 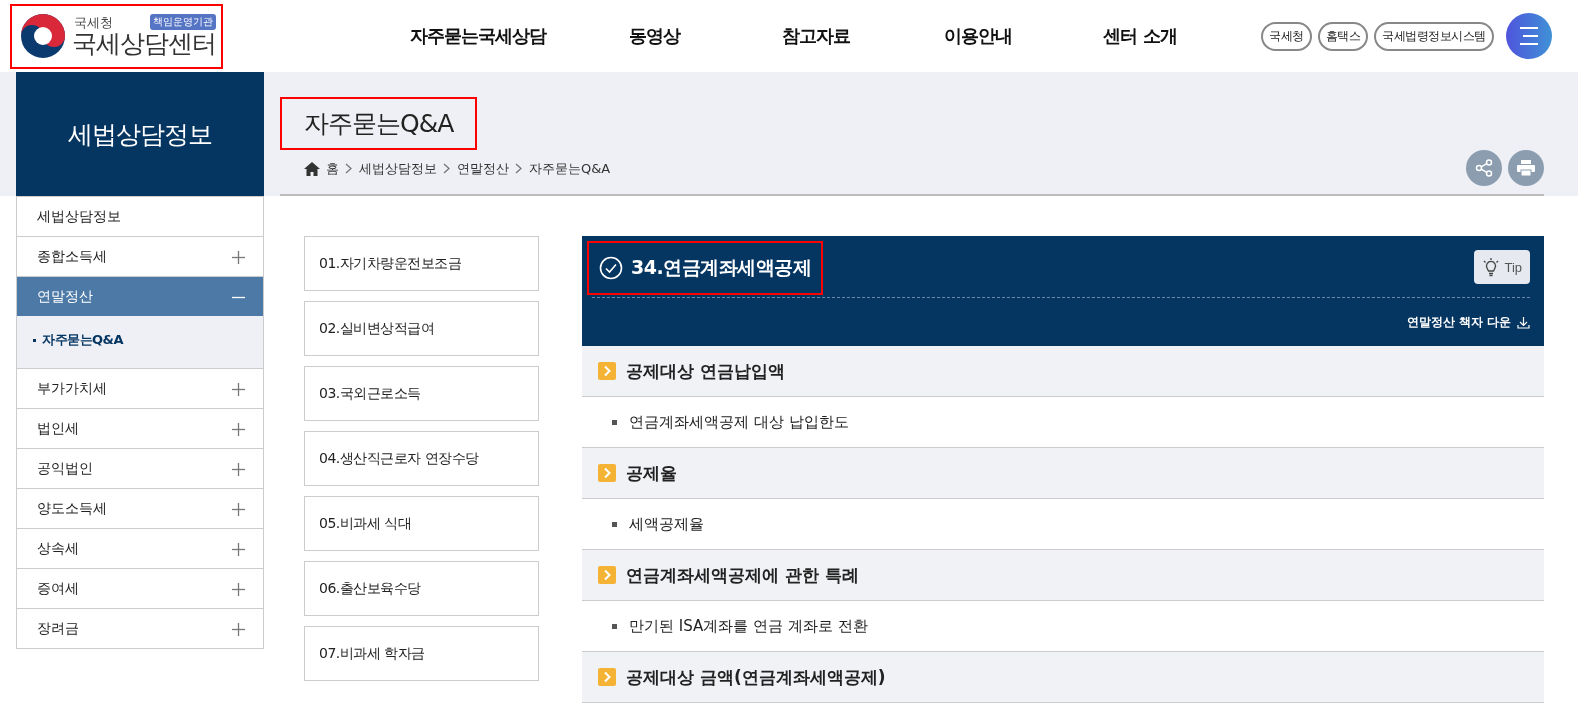 What do you see at coordinates (1063, 371) in the screenshot?
I see `section-header: 공제대상 연금납입액` at bounding box center [1063, 371].